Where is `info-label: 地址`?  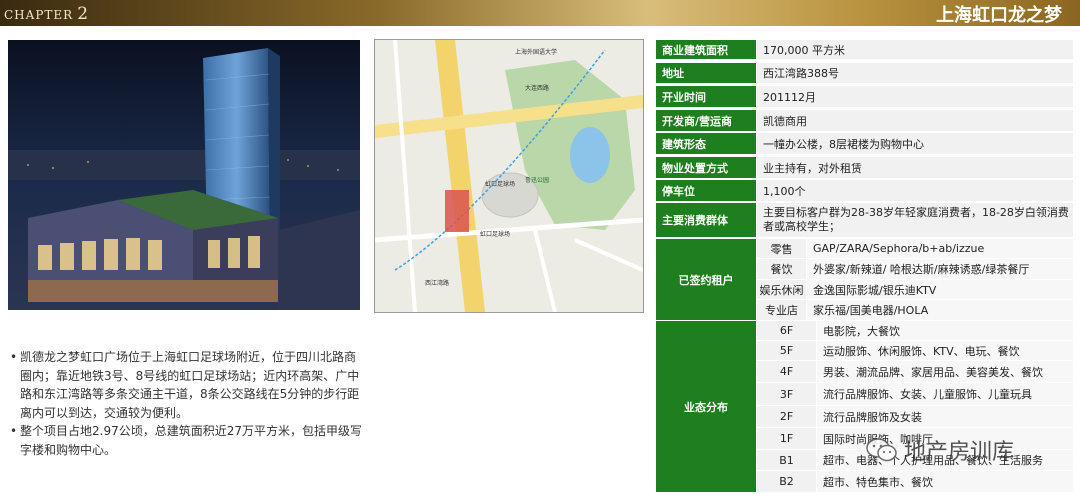
info-label: 地址 is located at coordinates (706, 73).